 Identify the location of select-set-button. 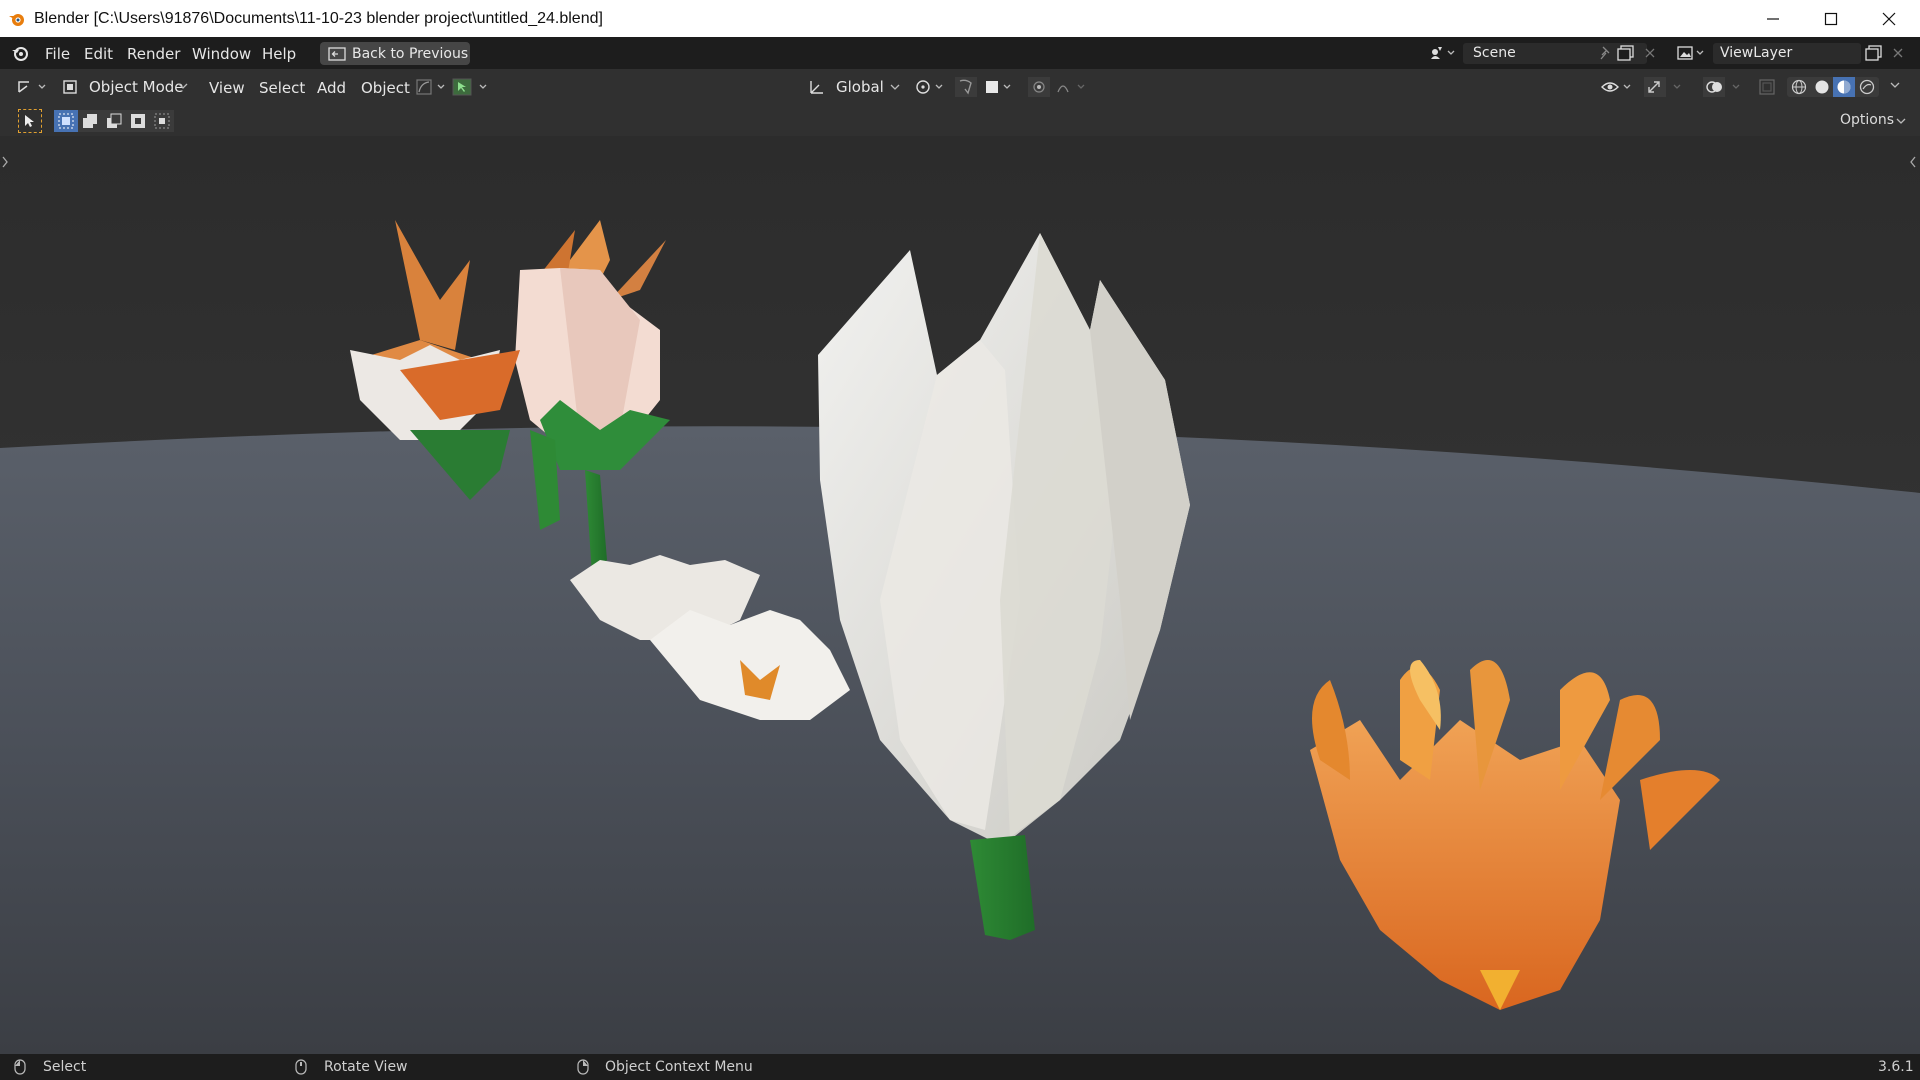
(66, 121).